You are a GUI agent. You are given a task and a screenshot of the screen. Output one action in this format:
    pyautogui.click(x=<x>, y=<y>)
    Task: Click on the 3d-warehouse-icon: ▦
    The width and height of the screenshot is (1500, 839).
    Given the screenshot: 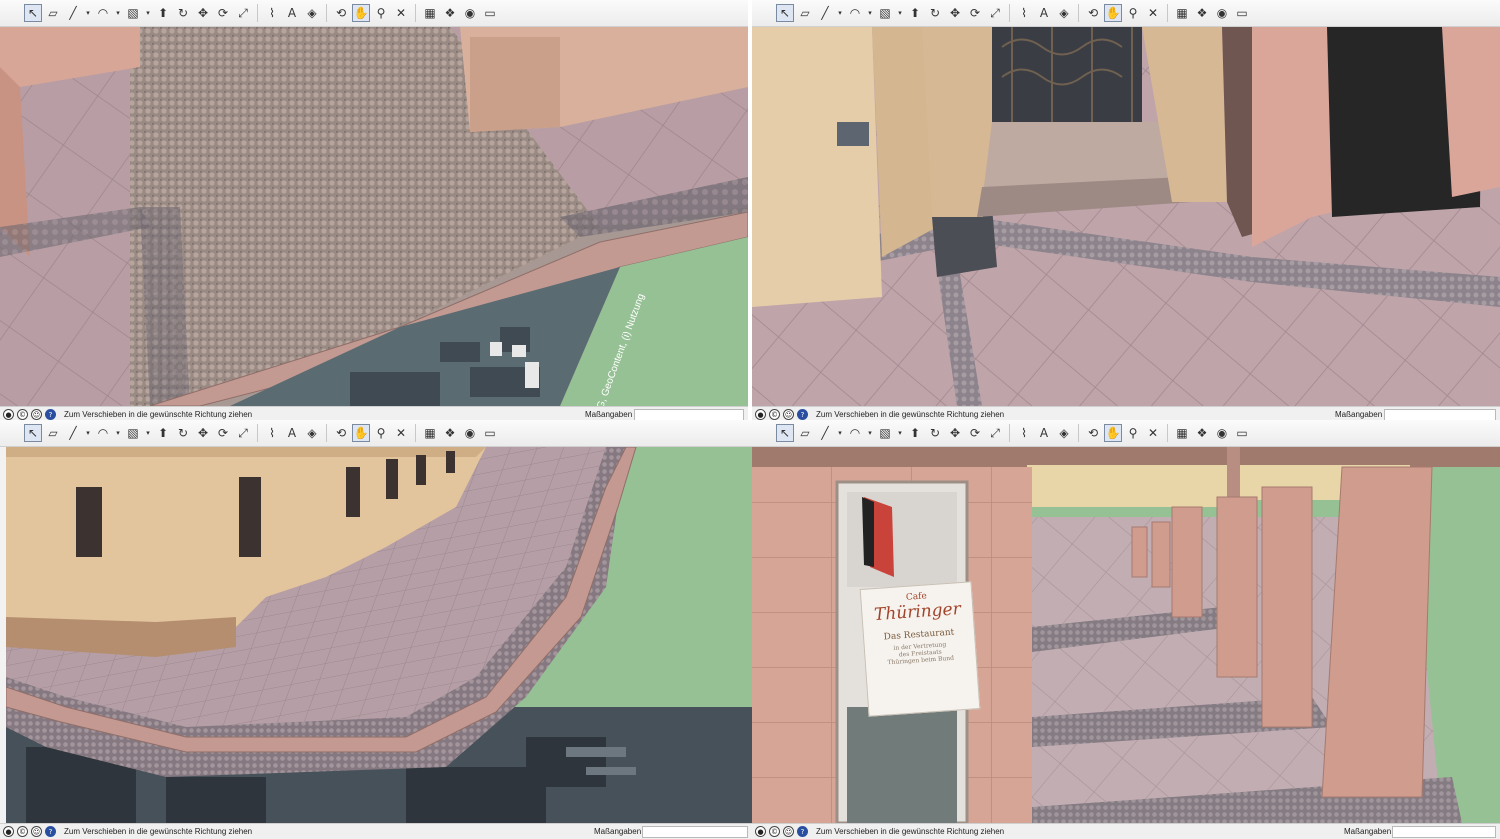 What is the action you would take?
    pyautogui.click(x=1182, y=13)
    